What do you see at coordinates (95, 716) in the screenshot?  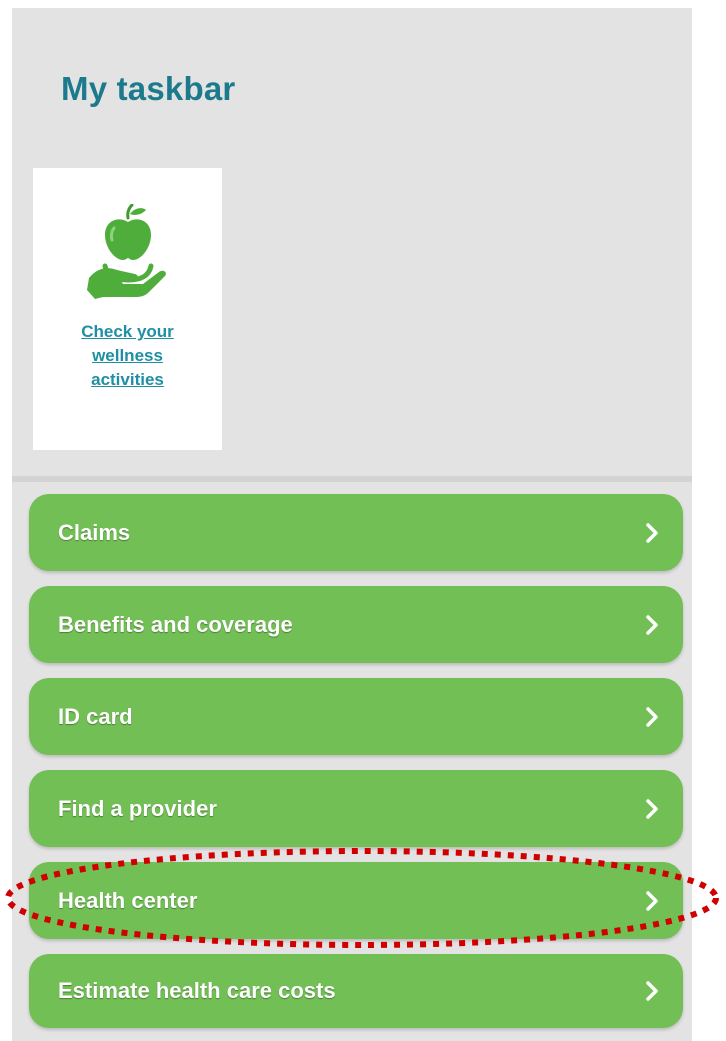 I see `nav-item-label: ID card` at bounding box center [95, 716].